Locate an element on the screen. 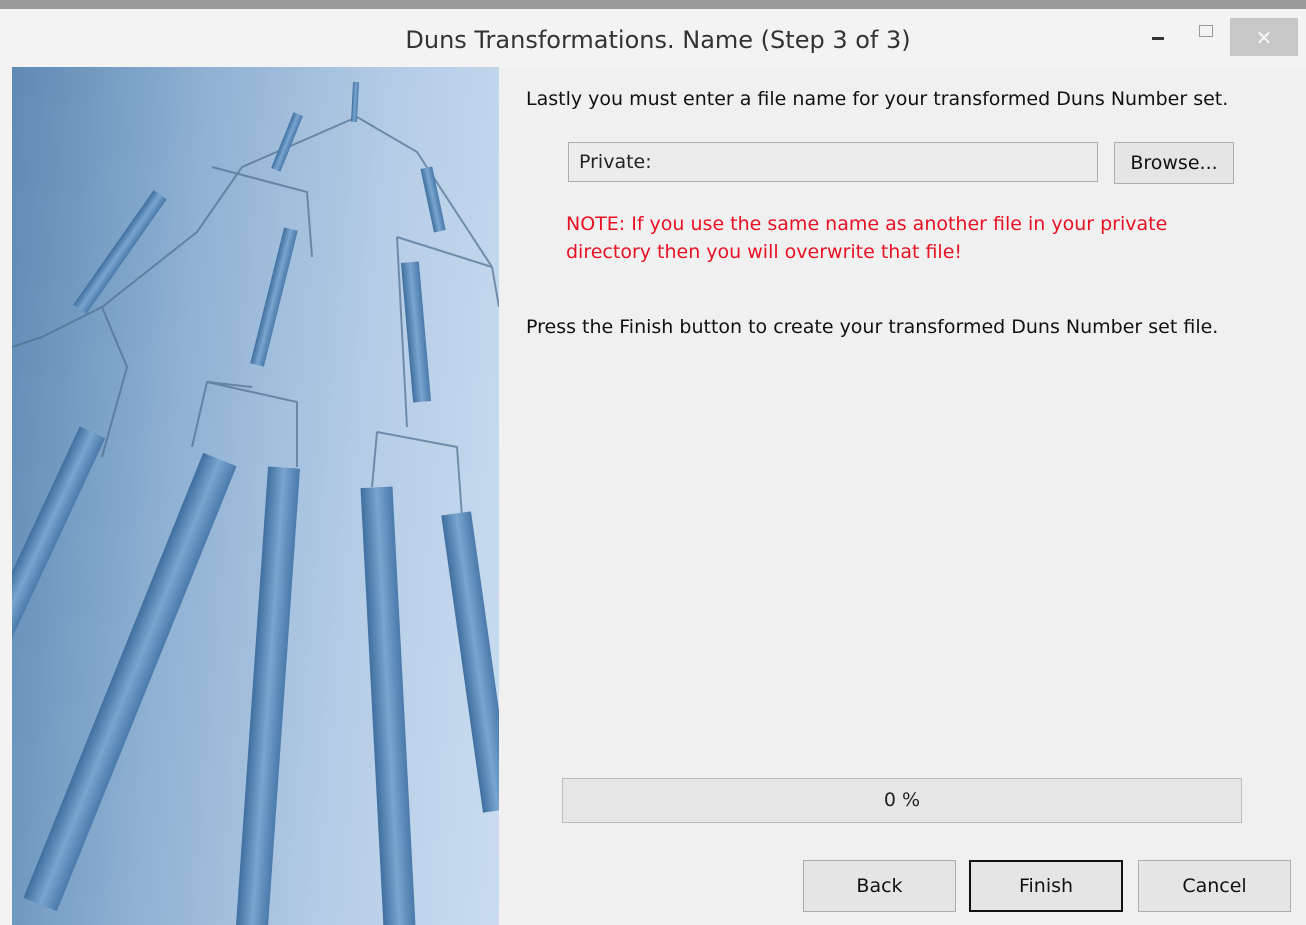 The image size is (1306, 925). close-icon: × is located at coordinates (1264, 37).